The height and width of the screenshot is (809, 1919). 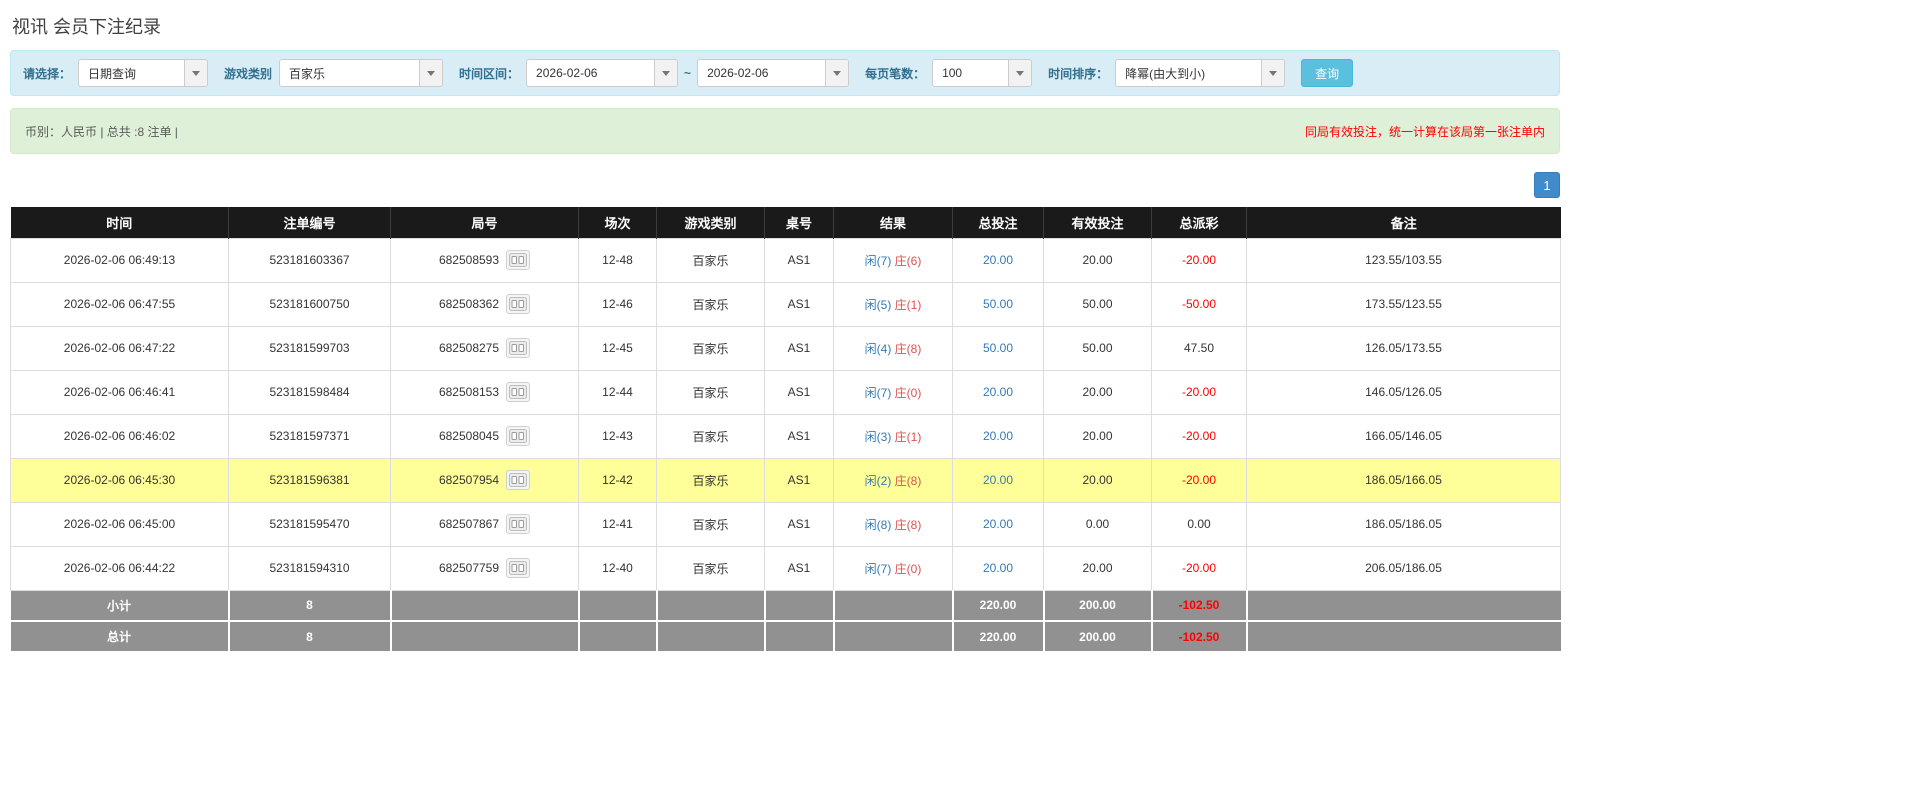 What do you see at coordinates (119, 436) in the screenshot?
I see `cell-time: 2026-02-06 06:46:02` at bounding box center [119, 436].